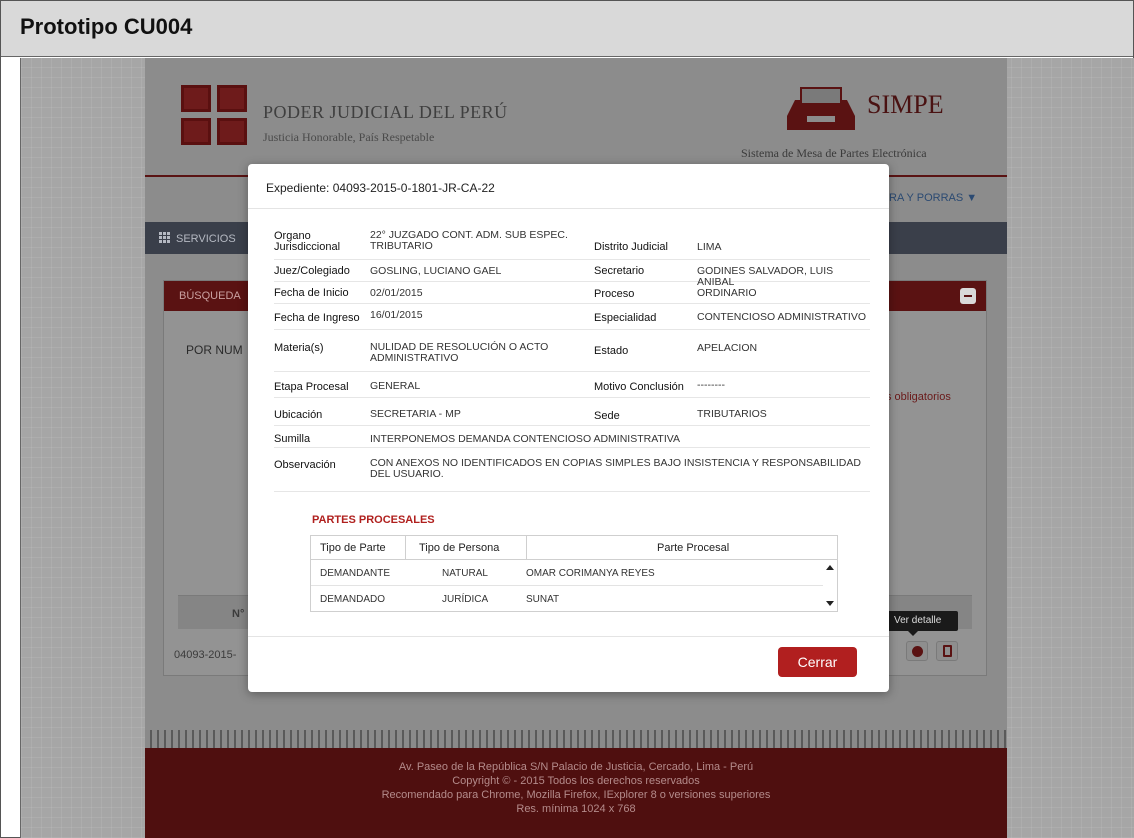  Describe the element at coordinates (311, 293) in the screenshot. I see `fecha-inicio-label: Fecha de Inicio` at that location.